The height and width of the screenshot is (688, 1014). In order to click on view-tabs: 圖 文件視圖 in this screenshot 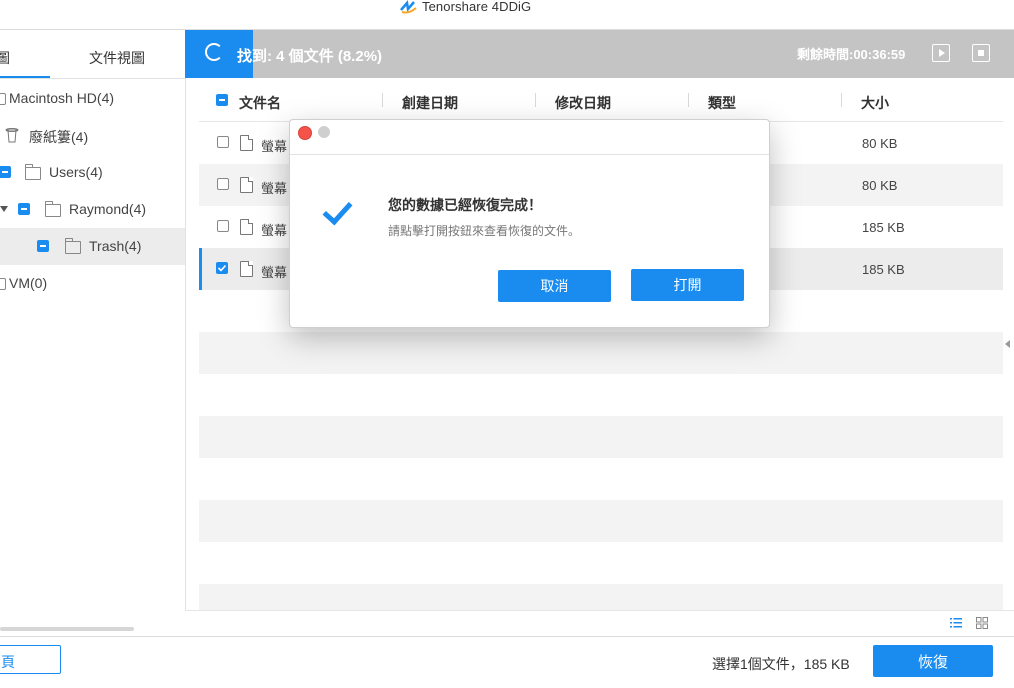, I will do `click(92, 54)`.